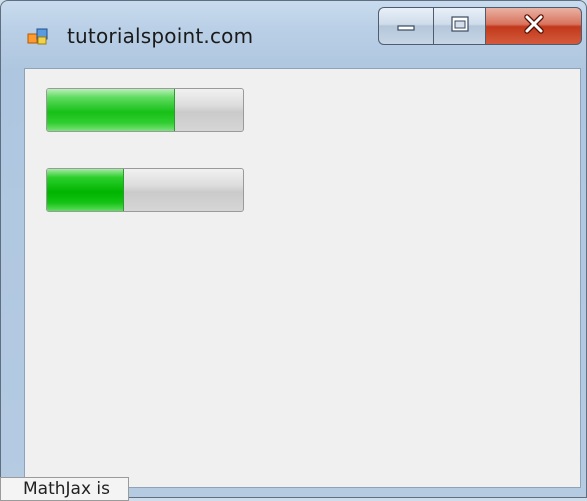 The height and width of the screenshot is (501, 587). I want to click on status-message: MathJax is, so click(64, 489).